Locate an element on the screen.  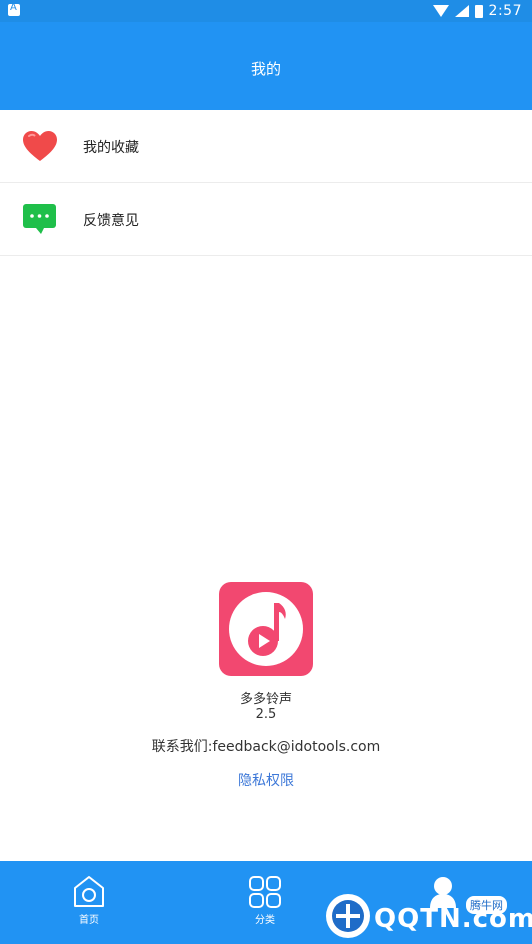
signal-icon is located at coordinates (461, 11).